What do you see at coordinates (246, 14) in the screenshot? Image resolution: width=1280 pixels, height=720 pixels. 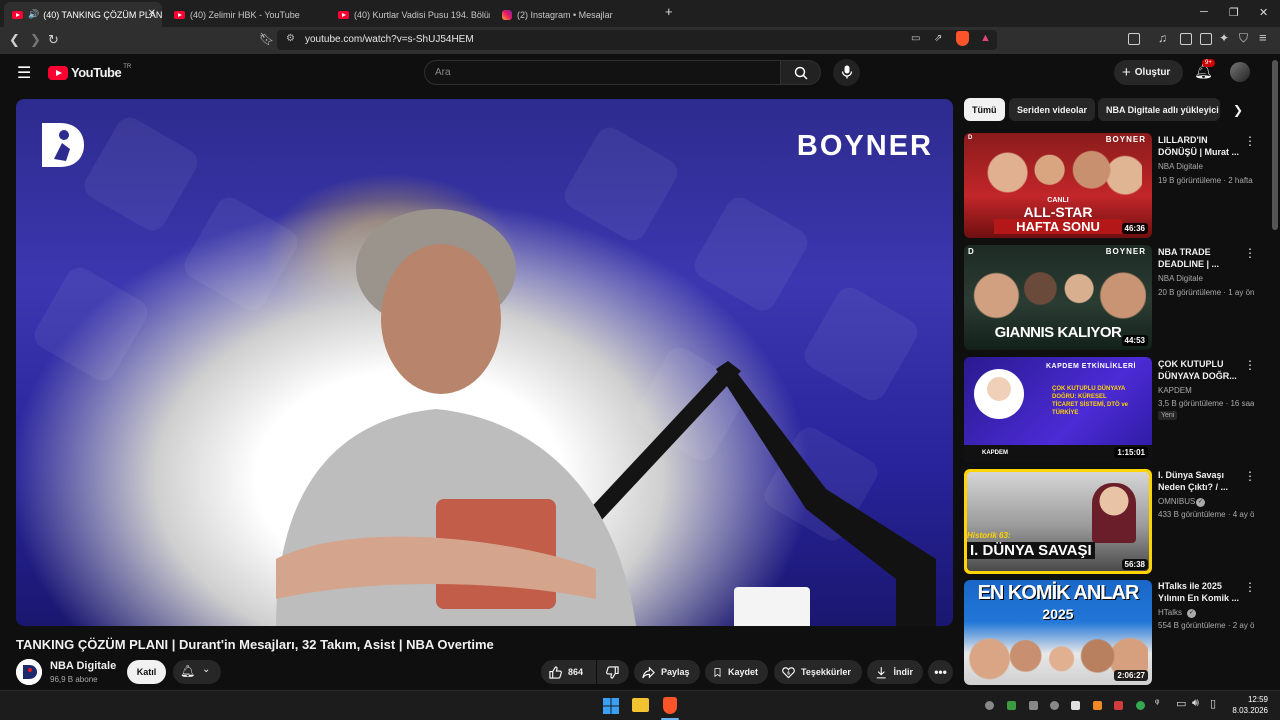 I see `browser-tab-2: (40) Zelimir HBK - YouTube` at bounding box center [246, 14].